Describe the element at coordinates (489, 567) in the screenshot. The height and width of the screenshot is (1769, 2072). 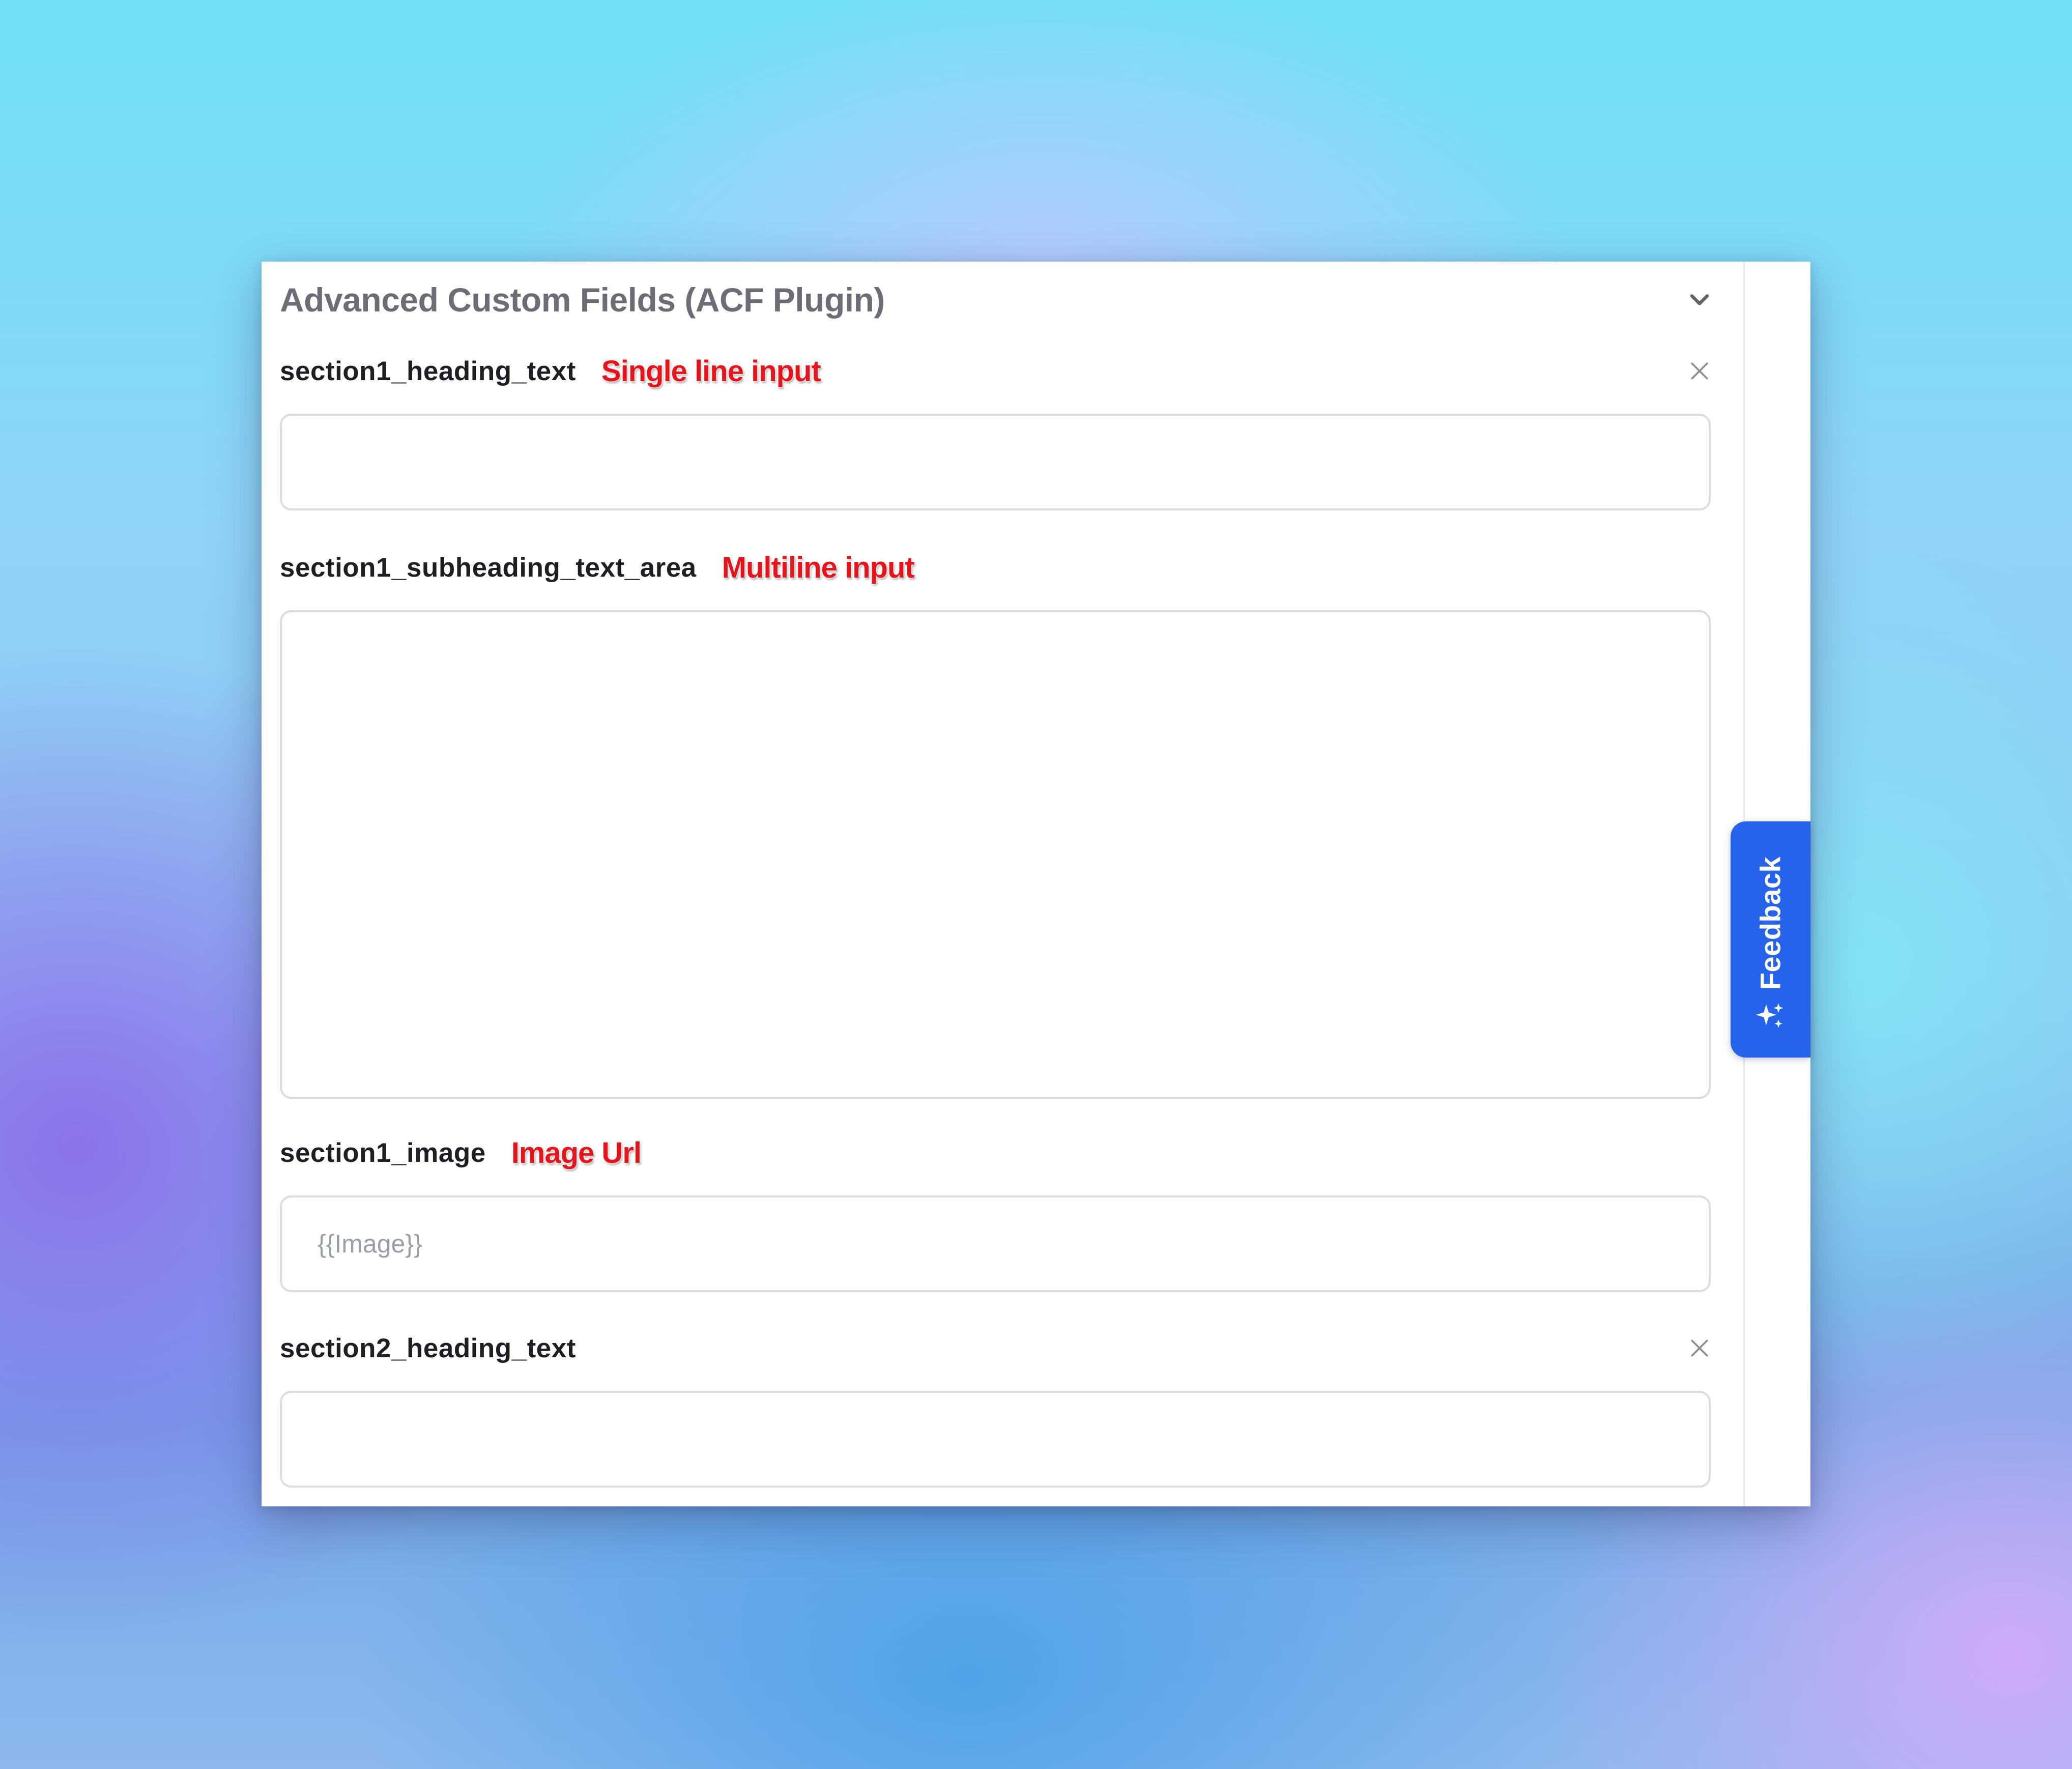
I see `field-label: section1_subheading_text_area` at that location.